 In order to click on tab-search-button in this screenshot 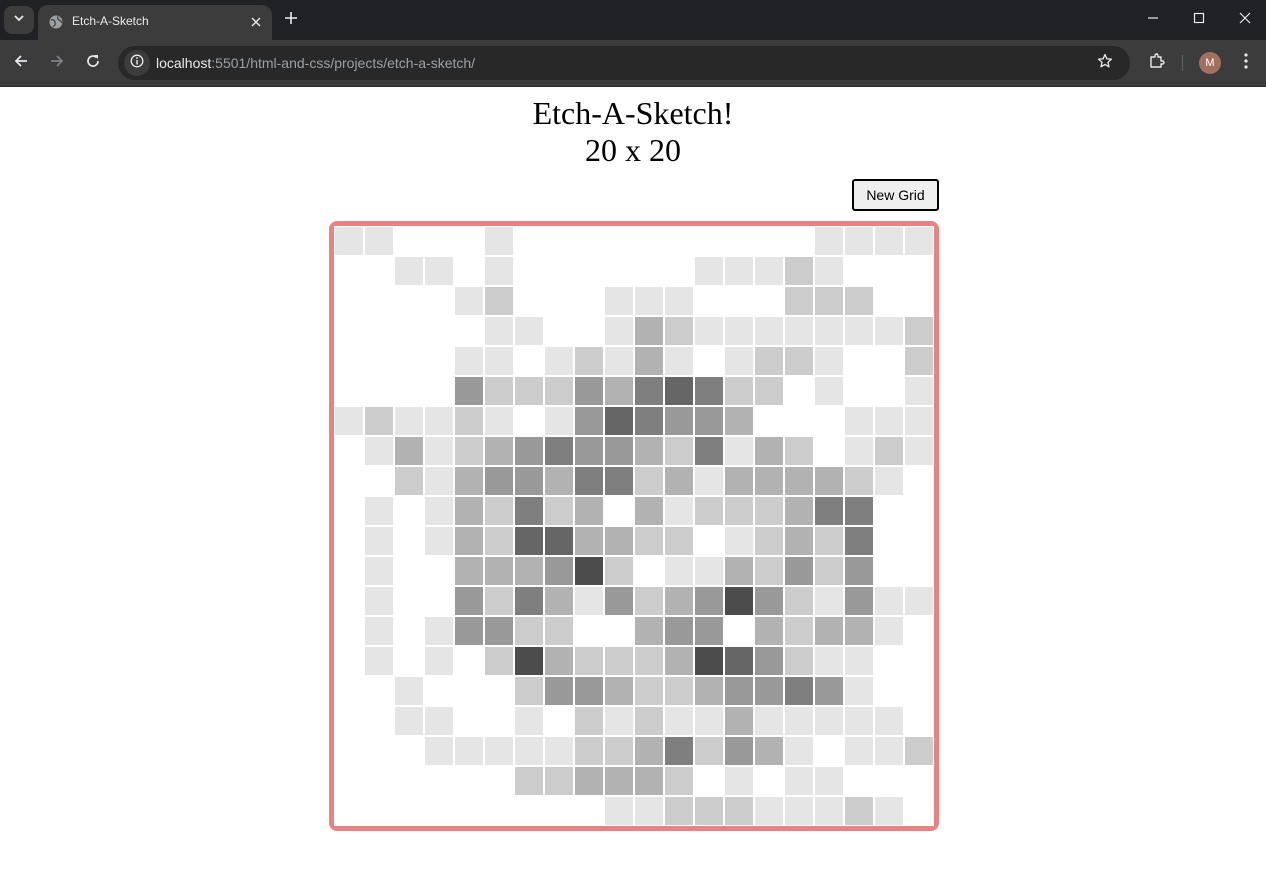, I will do `click(19, 20)`.